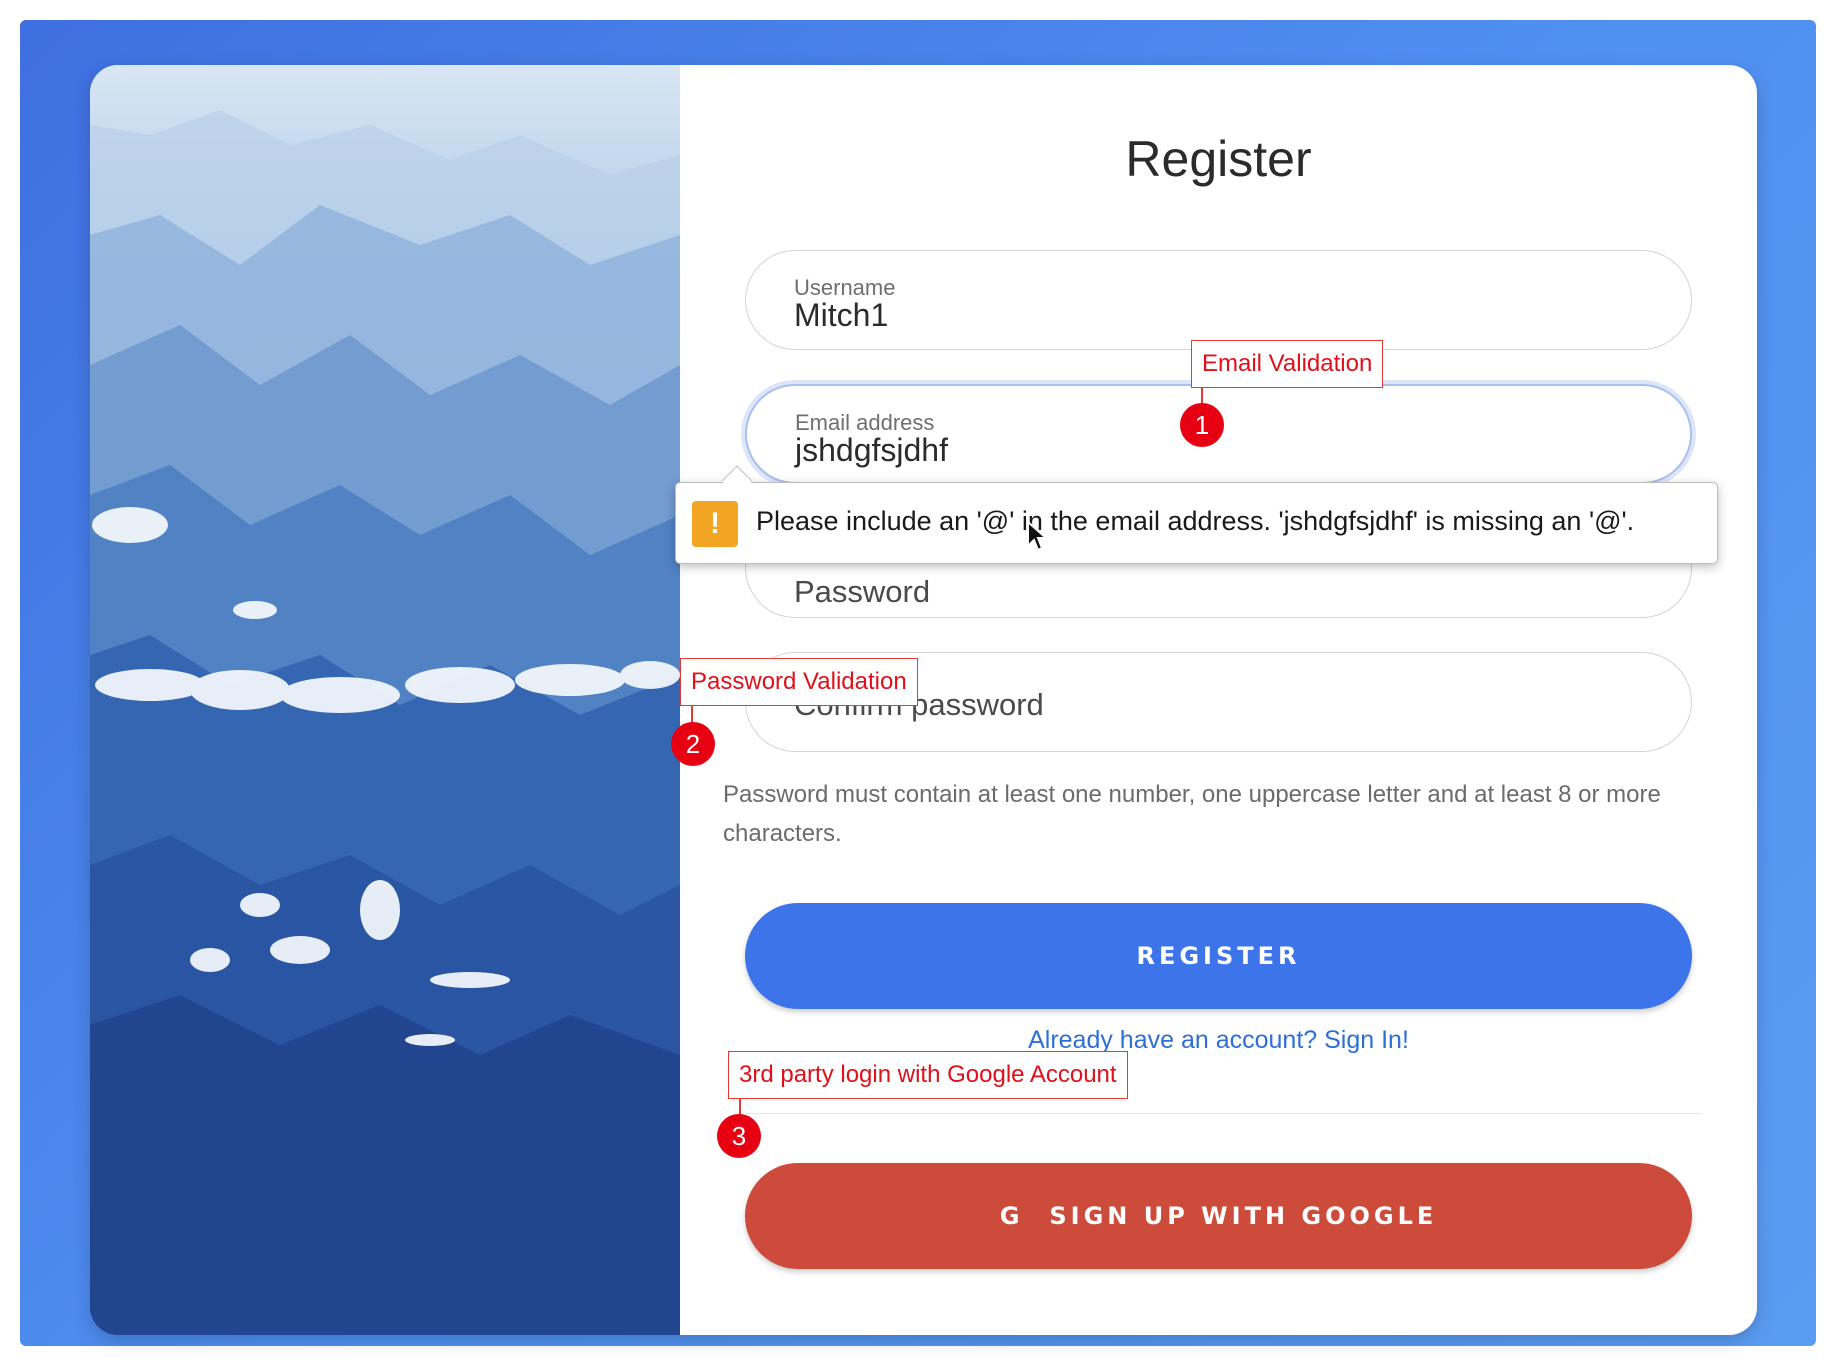 Image resolution: width=1836 pixels, height=1366 pixels. Describe the element at coordinates (1218, 159) in the screenshot. I see `page-title: Register` at that location.